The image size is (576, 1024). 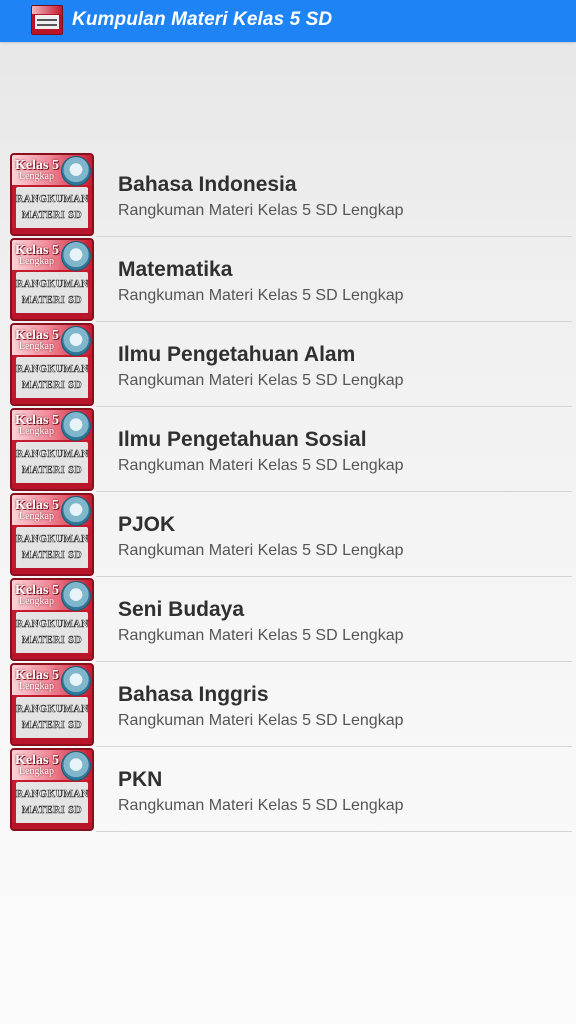 I want to click on item-title: Ilmu Pengetahuan Sosial, so click(x=242, y=439).